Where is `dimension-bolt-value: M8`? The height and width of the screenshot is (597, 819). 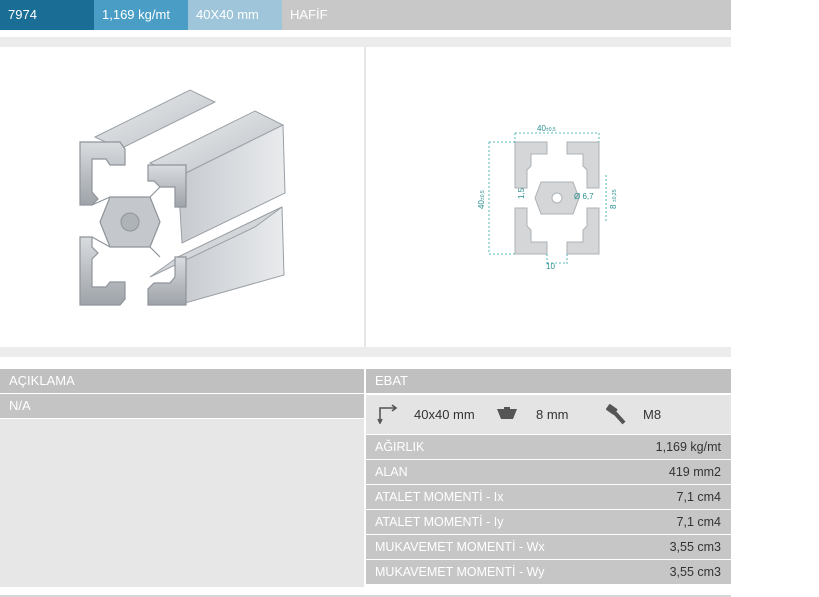 dimension-bolt-value: M8 is located at coordinates (652, 414).